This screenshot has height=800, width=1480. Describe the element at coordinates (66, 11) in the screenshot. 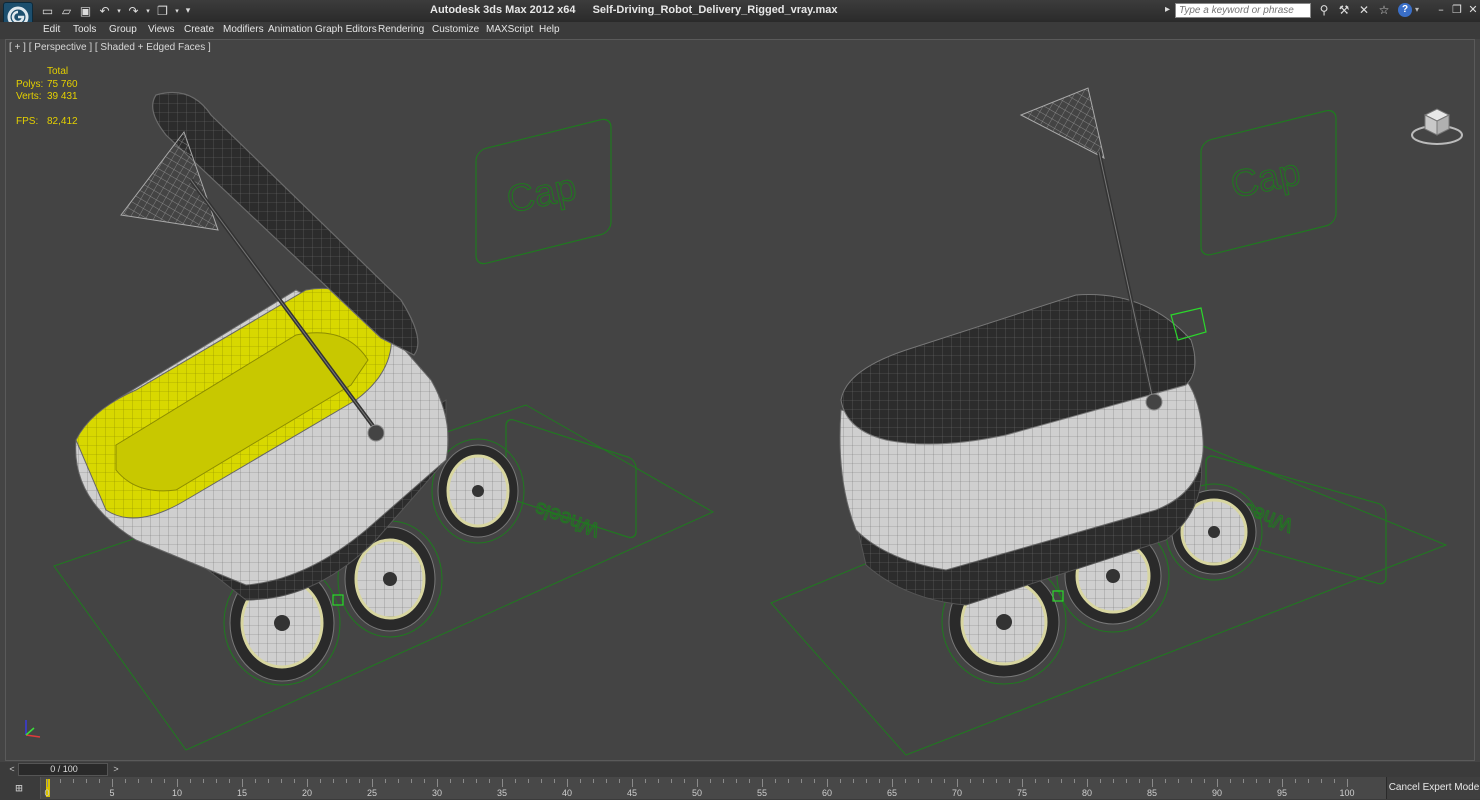

I see `open-file-icon: ▱` at that location.